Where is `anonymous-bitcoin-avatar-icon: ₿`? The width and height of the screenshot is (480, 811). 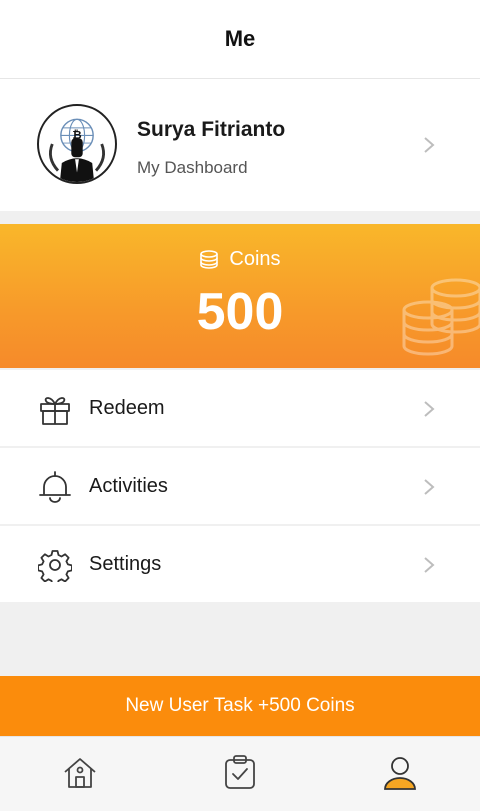
anonymous-bitcoin-avatar-icon: ₿ is located at coordinates (77, 144).